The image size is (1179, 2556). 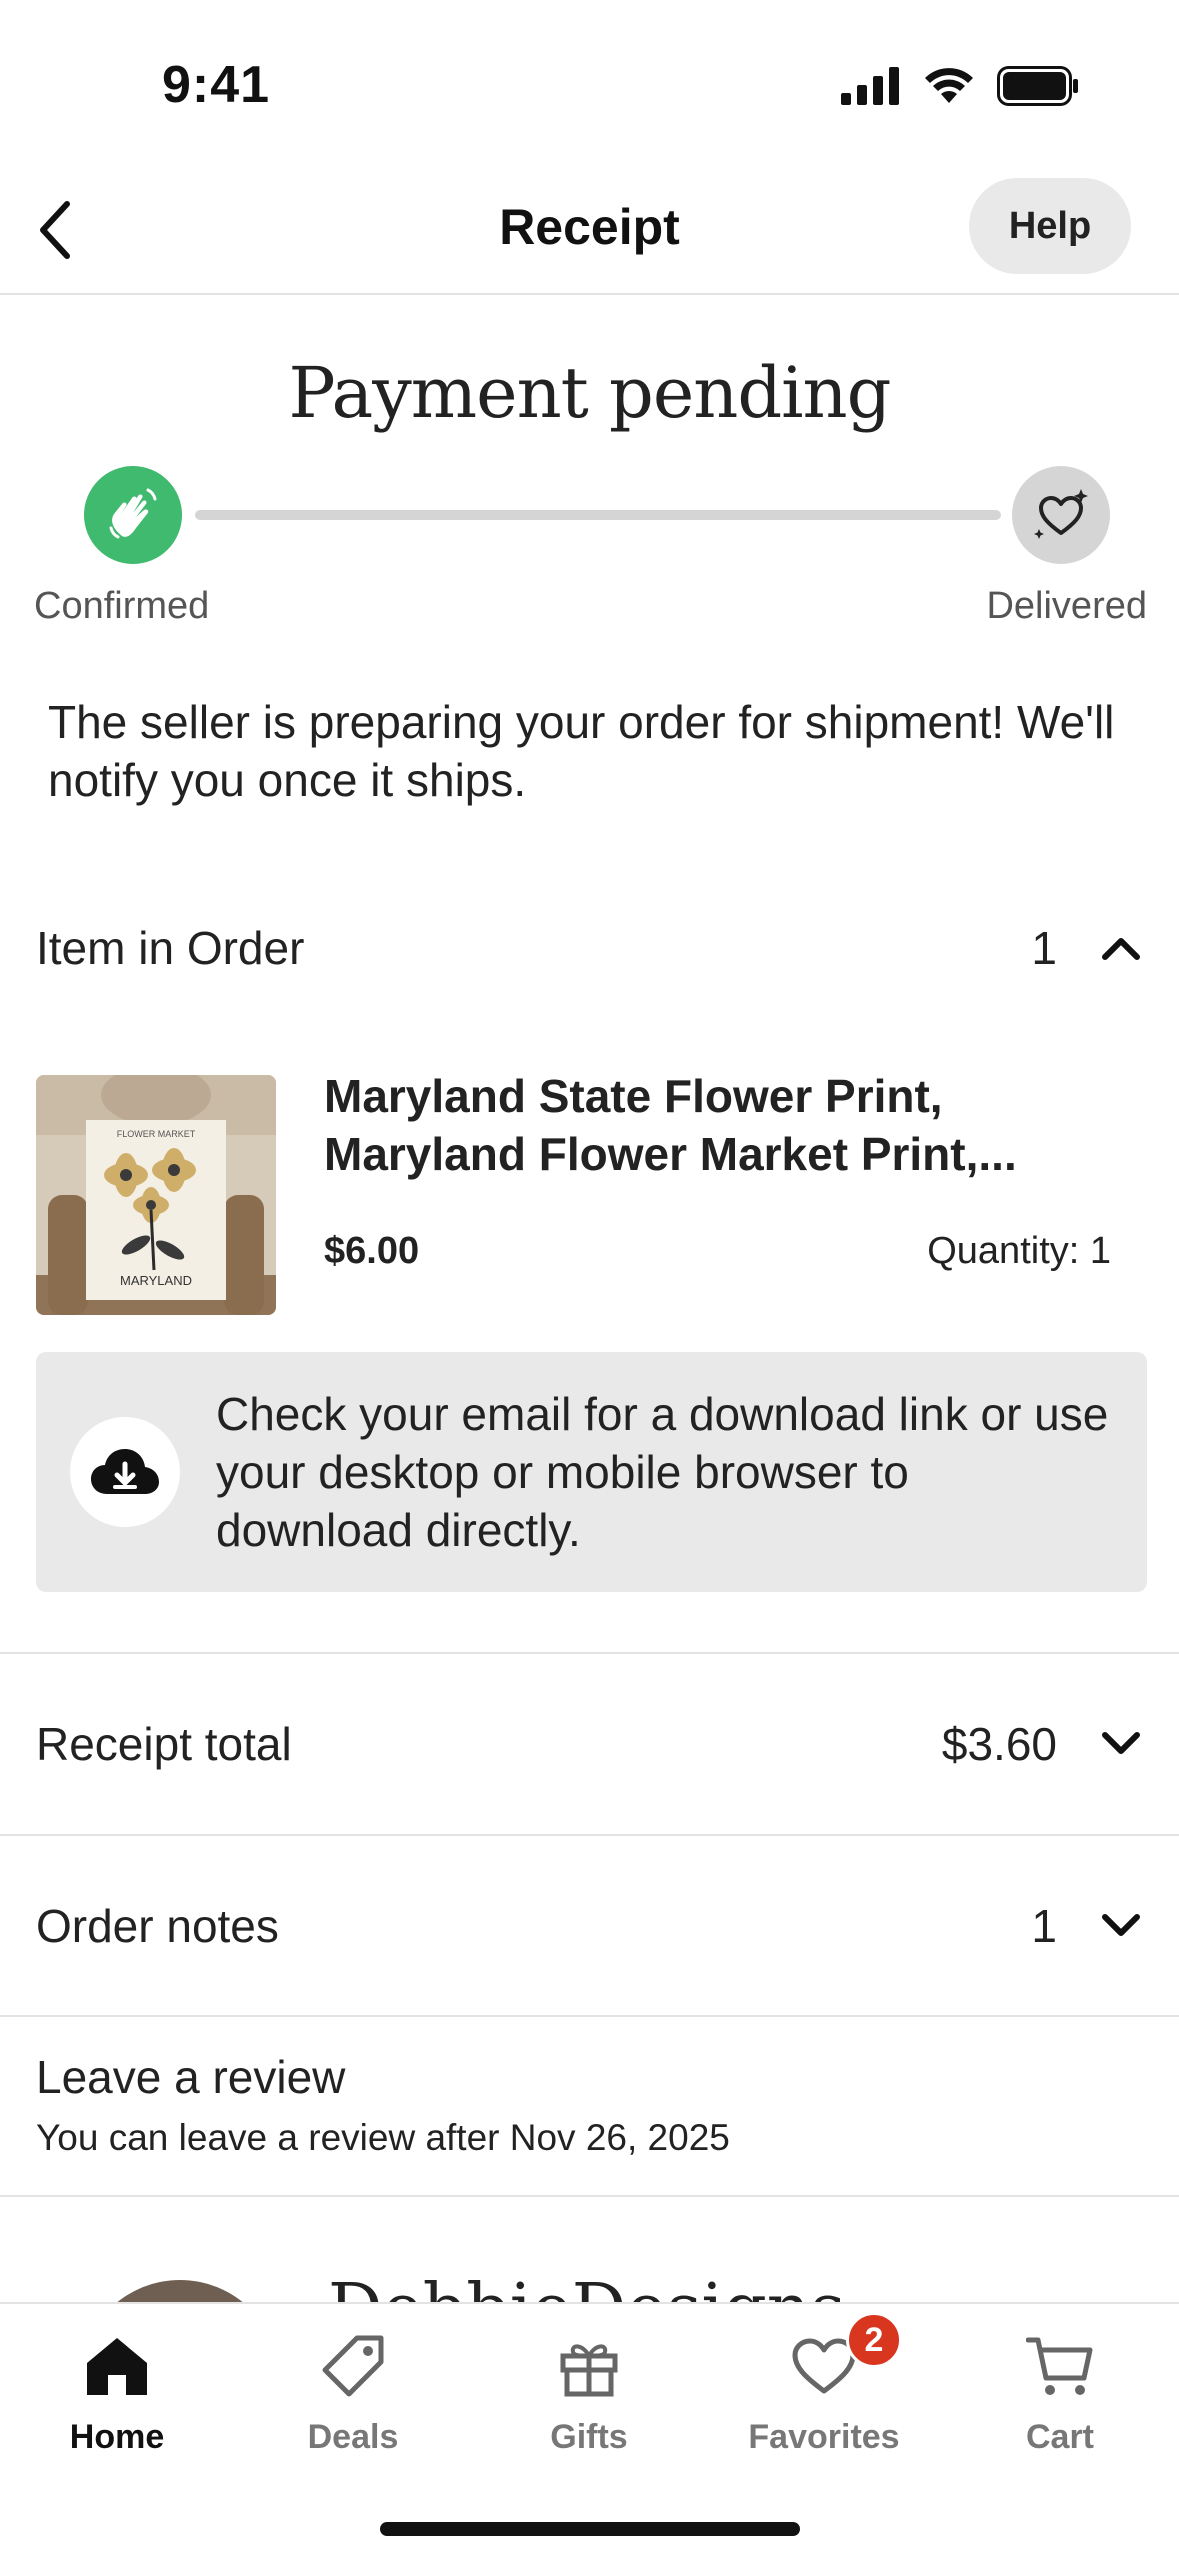 I want to click on item-price: $6.00, so click(x=372, y=1251).